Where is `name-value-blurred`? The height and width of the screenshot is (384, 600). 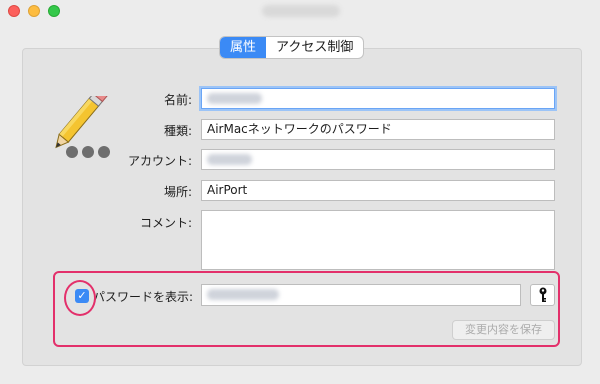
name-value-blurred is located at coordinates (234, 98).